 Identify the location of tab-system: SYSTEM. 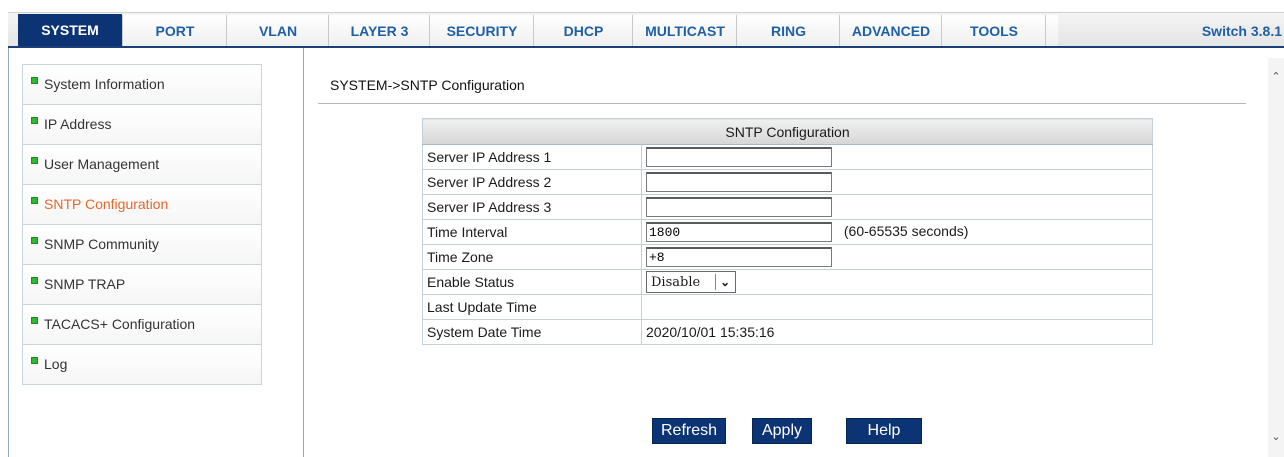
(70, 31).